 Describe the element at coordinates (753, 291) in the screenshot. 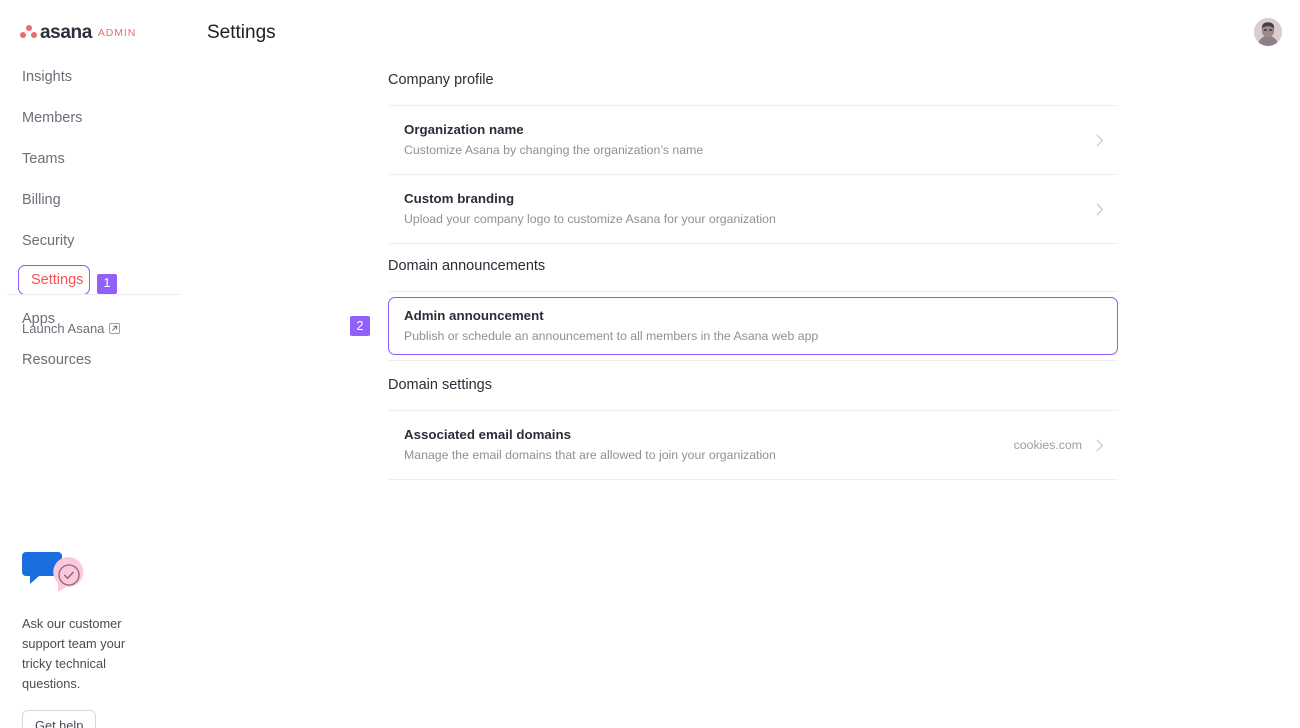

I see `section-rule` at that location.